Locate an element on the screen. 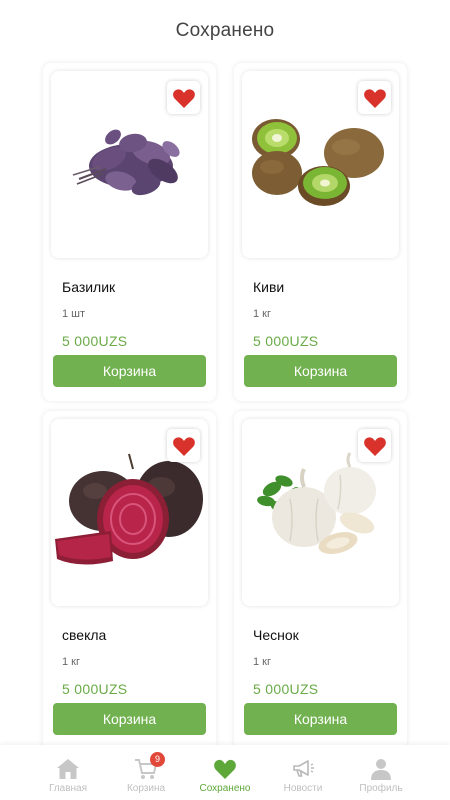  megaphone-icon is located at coordinates (303, 768).